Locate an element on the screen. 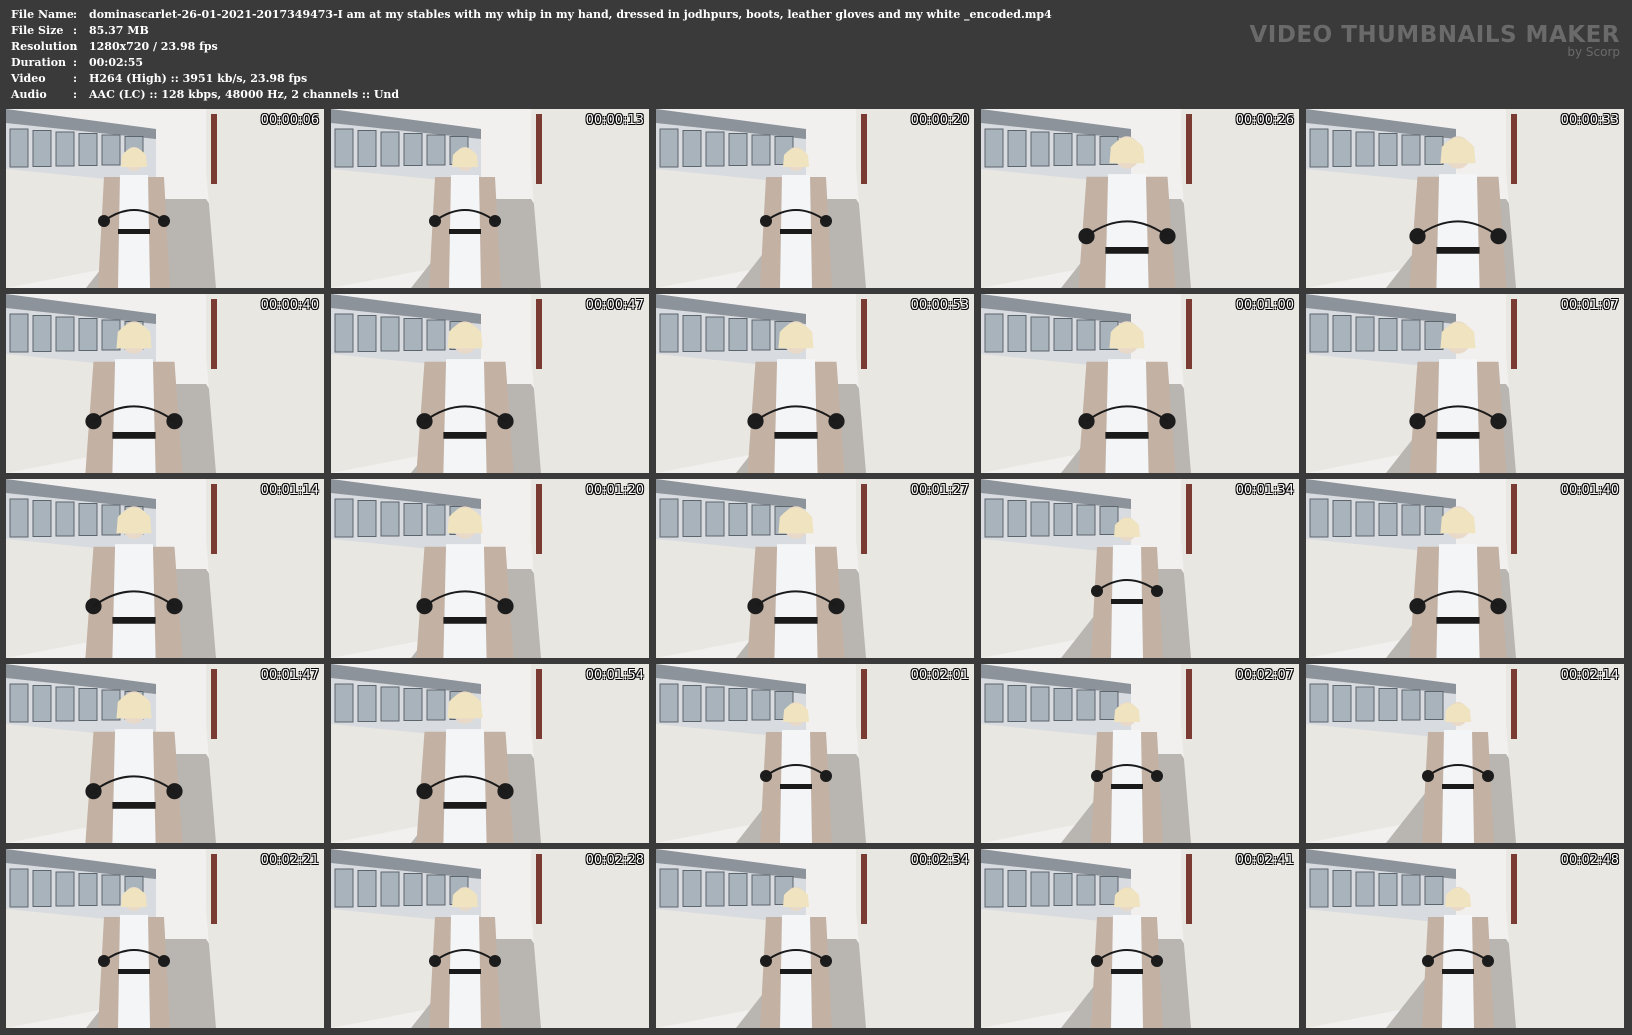  thumbnail-frame: 00:00:40 is located at coordinates (165, 383).